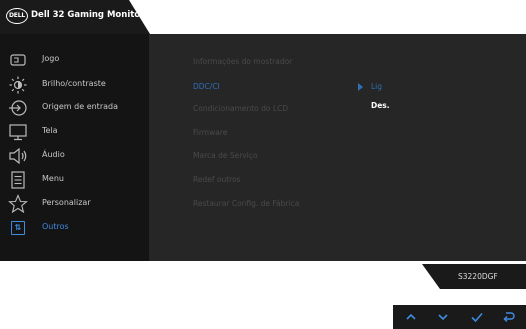 This screenshot has width=526, height=329. I want to click on menu-item-label: Personalizar, so click(66, 202).